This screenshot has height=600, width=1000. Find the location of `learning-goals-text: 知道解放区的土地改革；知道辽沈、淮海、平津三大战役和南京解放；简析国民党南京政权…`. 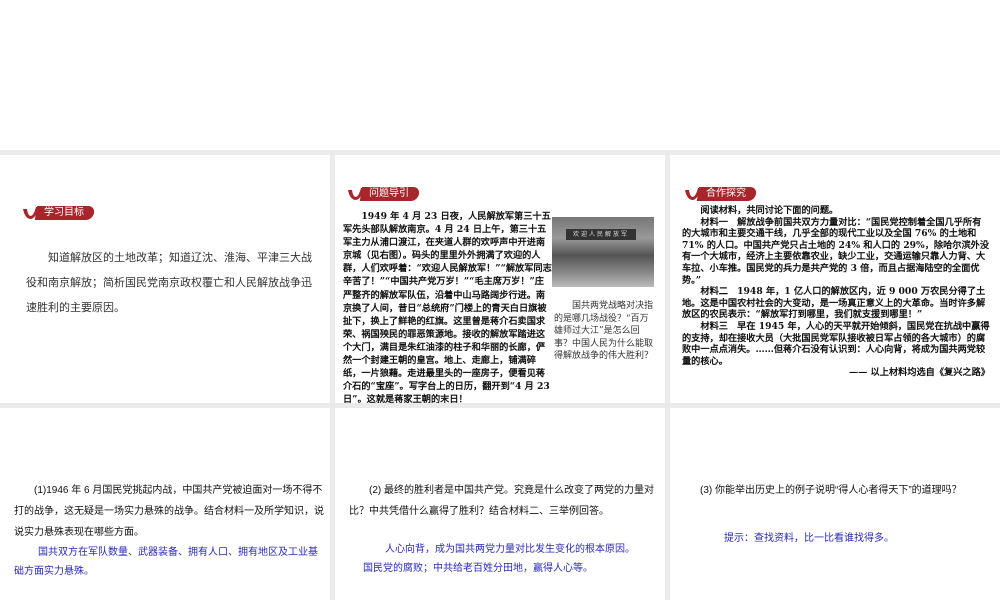

learning-goals-text: 知道解放区的土地改革；知道辽沈、淮海、平津三大战役和南京解放；简析国民党南京政权… is located at coordinates (169, 282).